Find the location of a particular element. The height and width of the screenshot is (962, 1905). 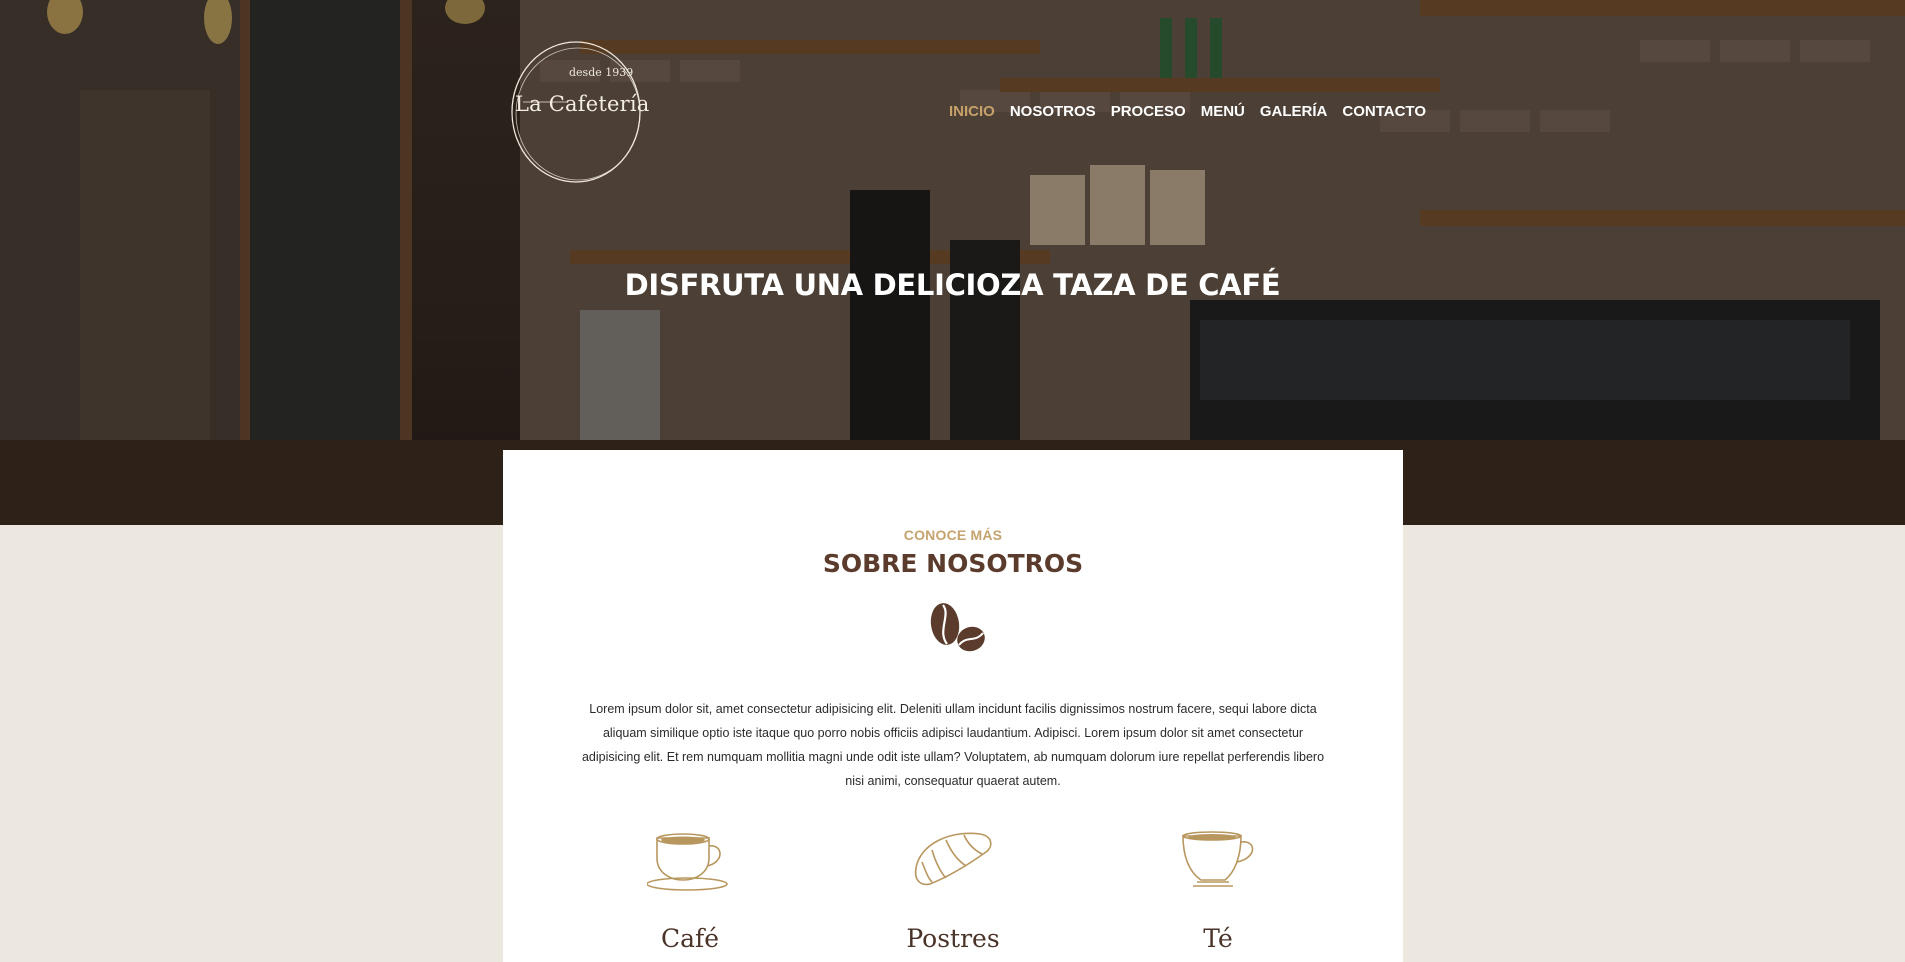

feature-tea: Té is located at coordinates (1218, 890).